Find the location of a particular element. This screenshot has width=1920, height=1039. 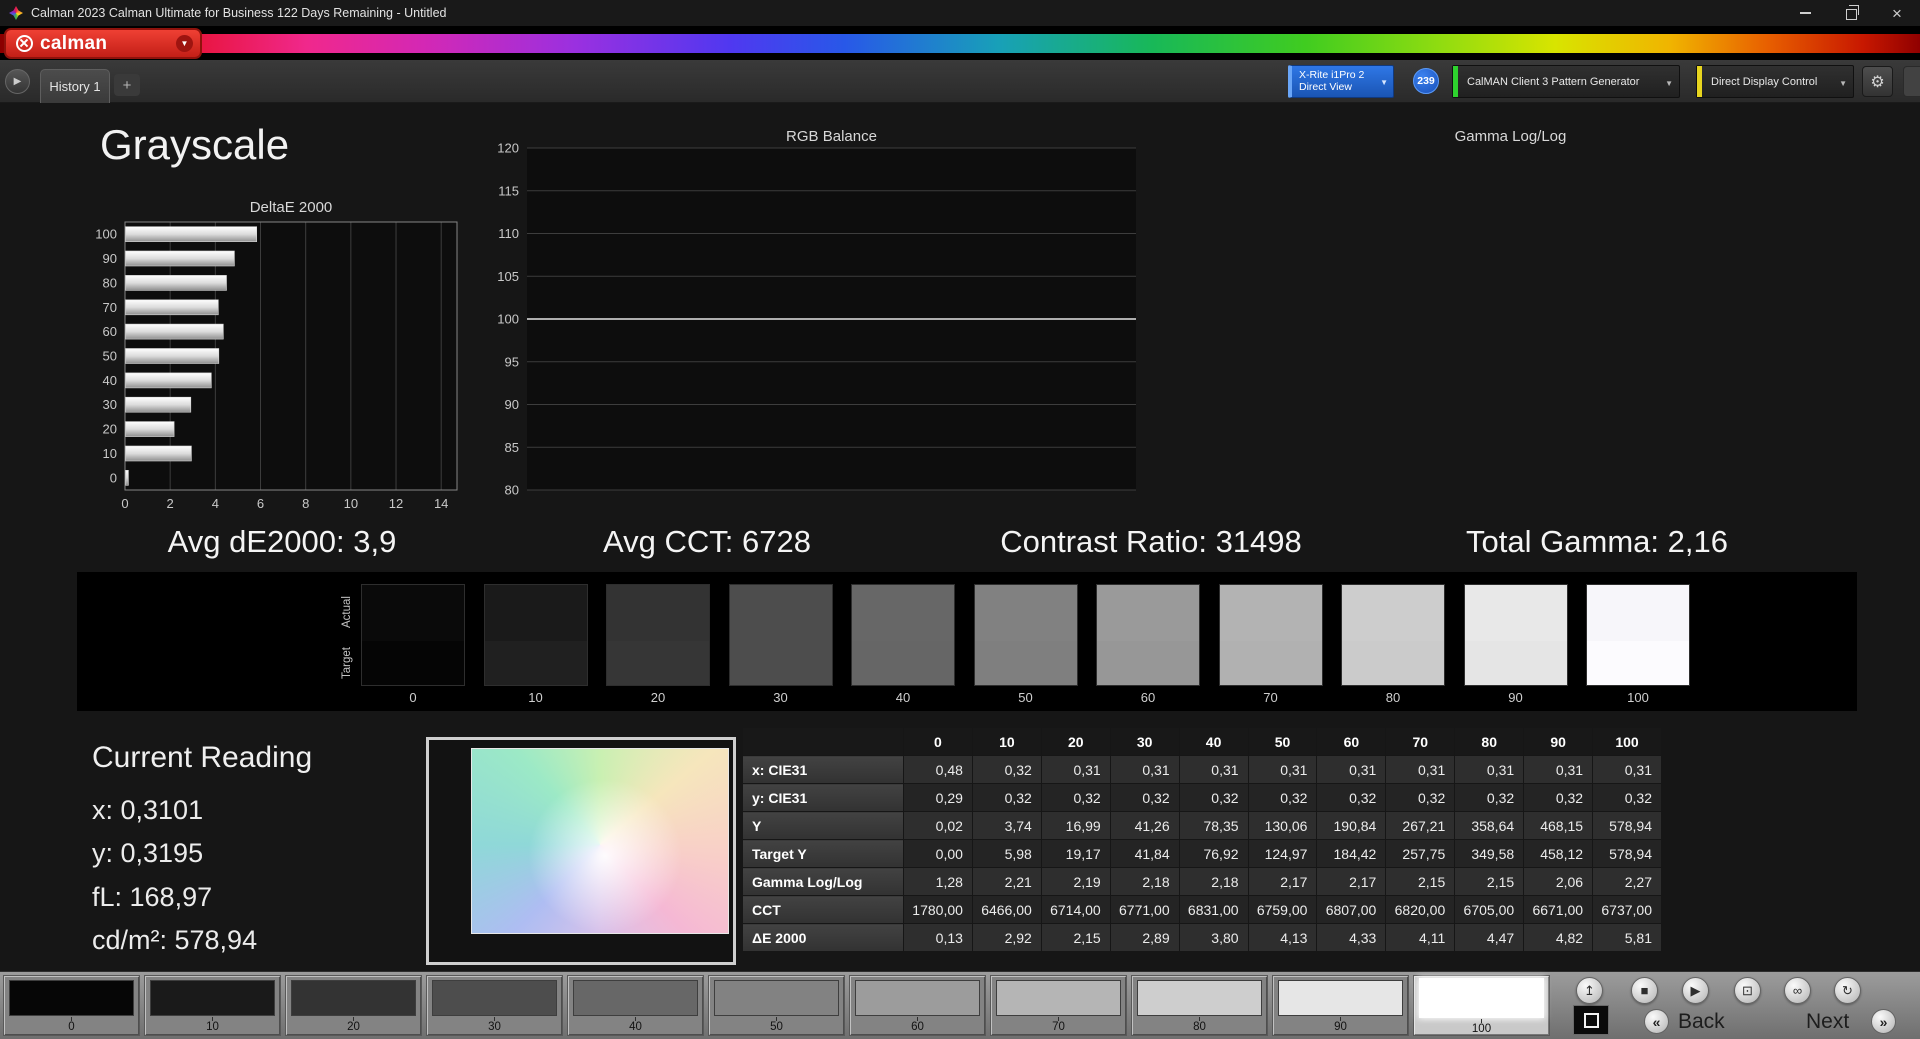

table-value-cell: 6807,00 is located at coordinates (1351, 909).